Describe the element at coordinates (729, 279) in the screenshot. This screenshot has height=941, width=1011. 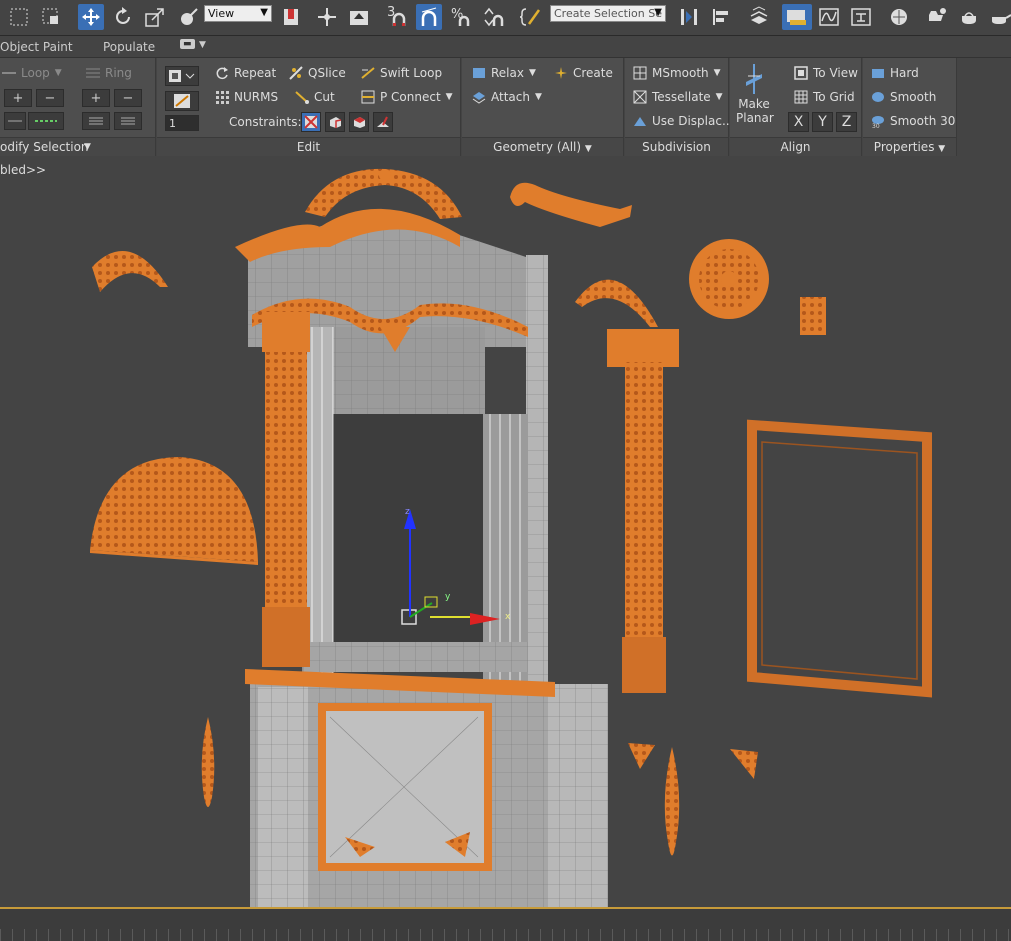
I see `rosette-disc` at that location.